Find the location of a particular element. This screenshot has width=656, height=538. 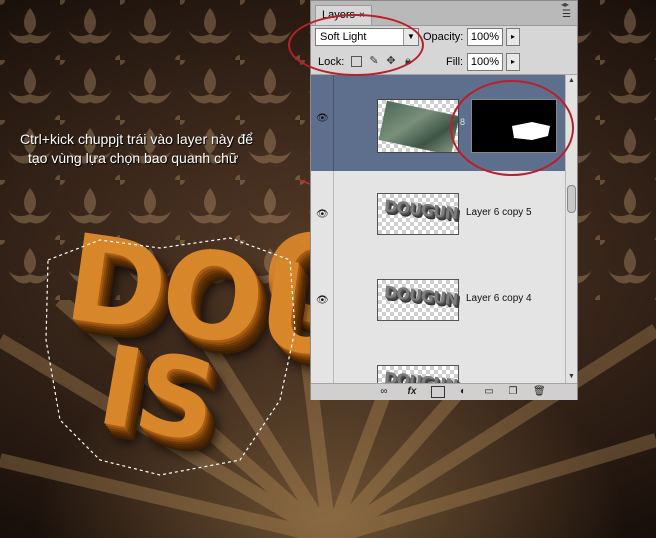

delete-icon: 🗑︎ is located at coordinates (539, 392).